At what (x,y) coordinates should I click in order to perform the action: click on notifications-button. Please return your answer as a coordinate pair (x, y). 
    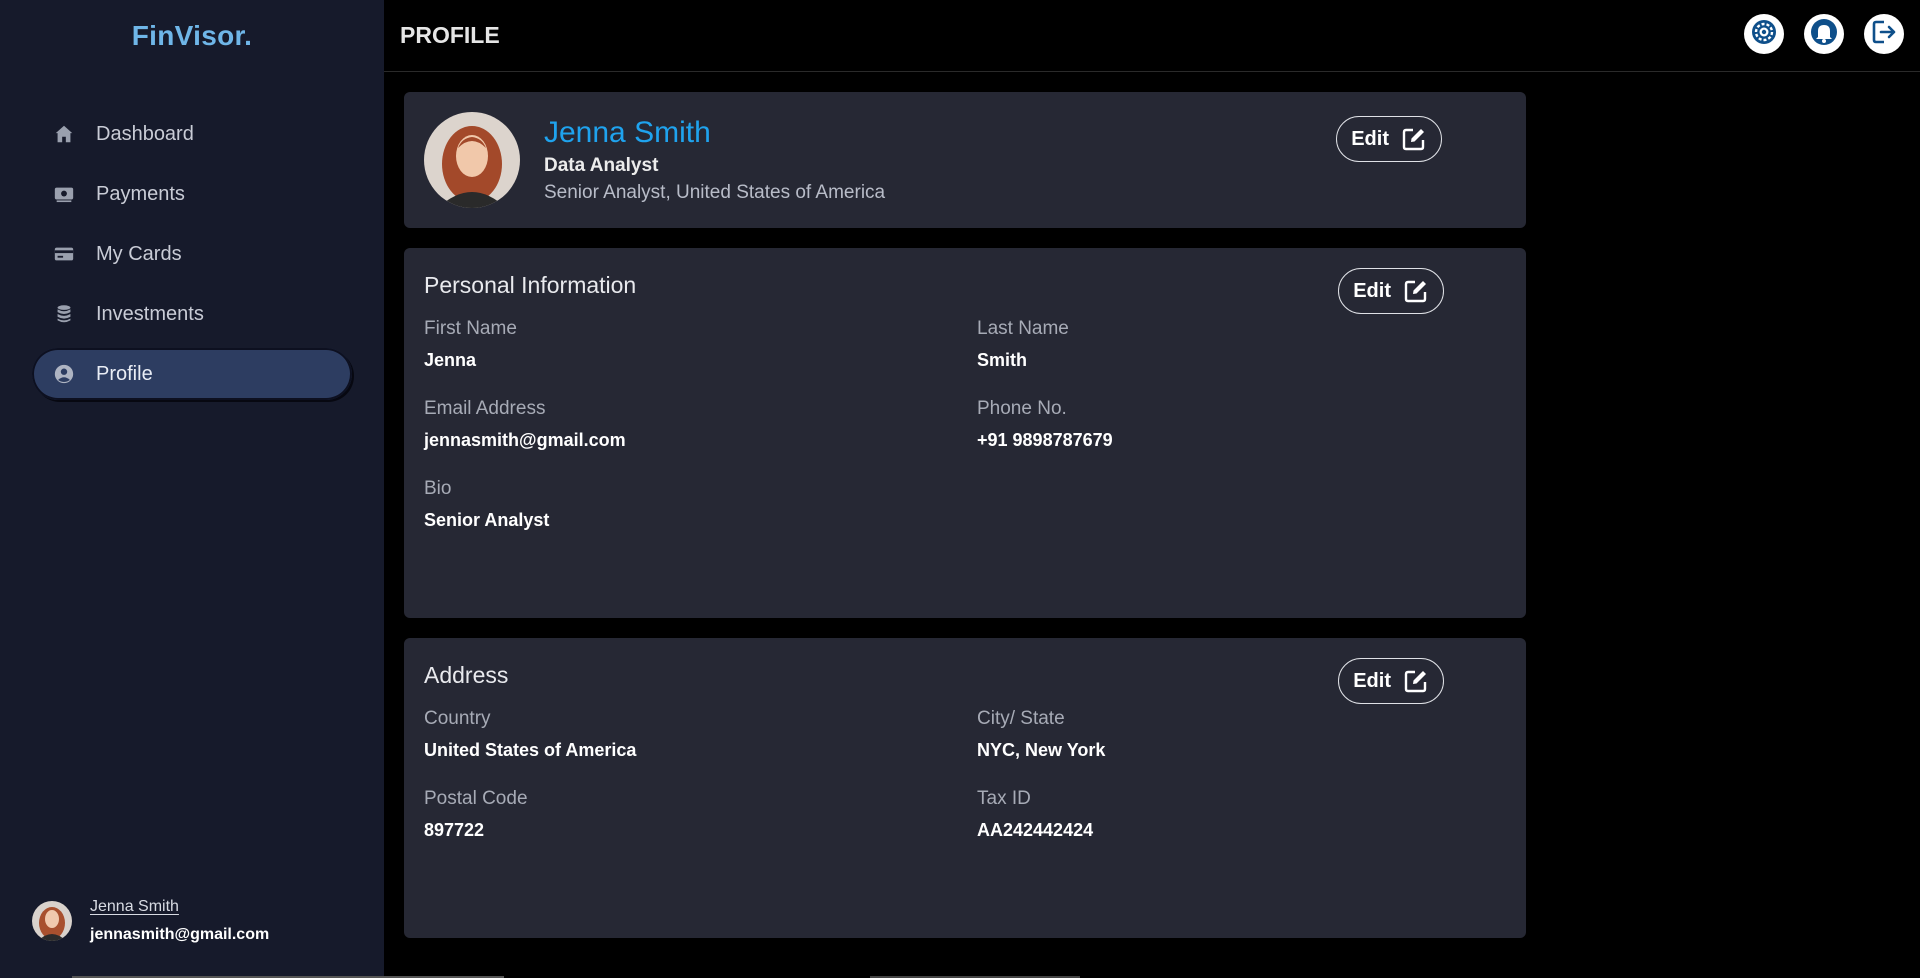
    Looking at the image, I should click on (1824, 34).